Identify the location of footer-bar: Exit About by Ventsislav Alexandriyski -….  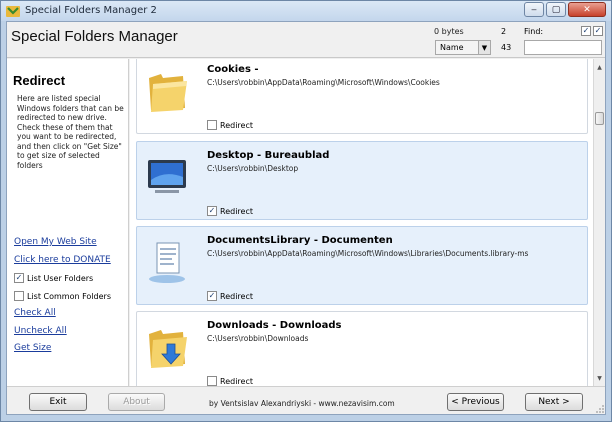
(306, 400).